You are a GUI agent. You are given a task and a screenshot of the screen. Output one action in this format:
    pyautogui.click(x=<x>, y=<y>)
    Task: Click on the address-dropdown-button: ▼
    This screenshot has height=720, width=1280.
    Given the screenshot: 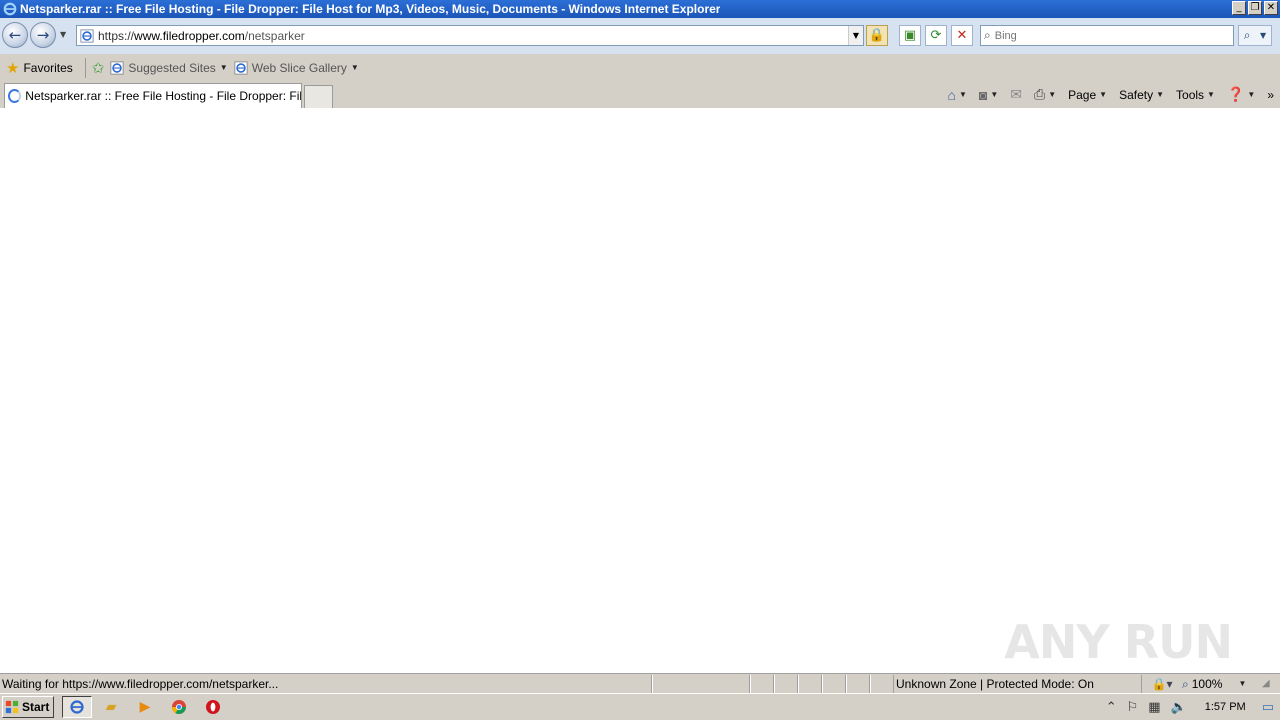 What is the action you would take?
    pyautogui.click(x=855, y=35)
    